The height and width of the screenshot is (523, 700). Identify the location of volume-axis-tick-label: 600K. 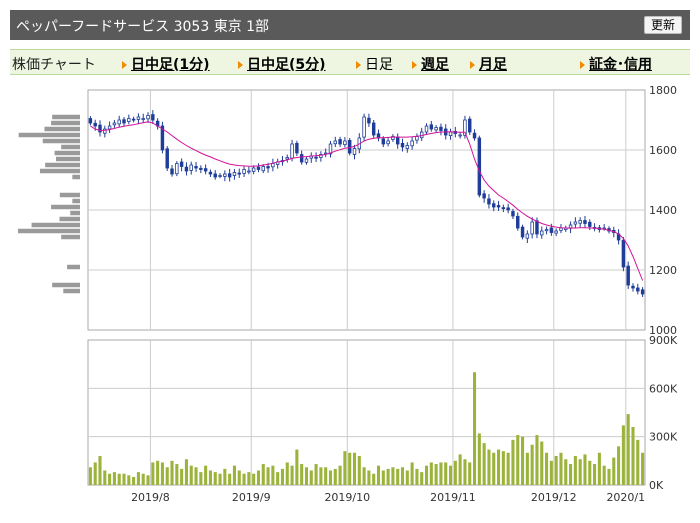
(663, 388).